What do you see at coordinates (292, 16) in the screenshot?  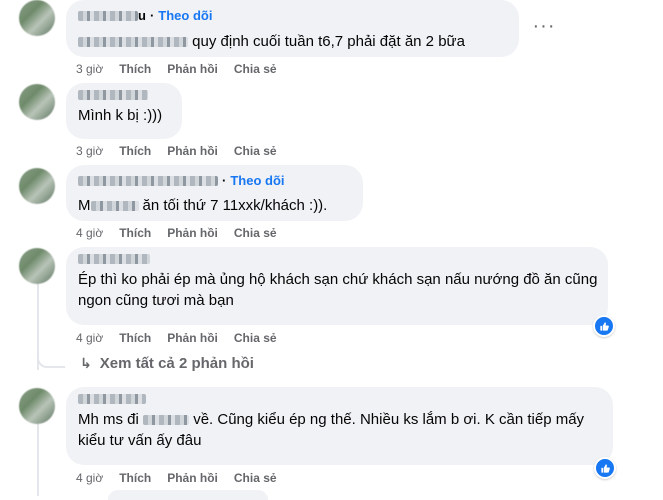 I see `comment-author: u · Theo dõi` at bounding box center [292, 16].